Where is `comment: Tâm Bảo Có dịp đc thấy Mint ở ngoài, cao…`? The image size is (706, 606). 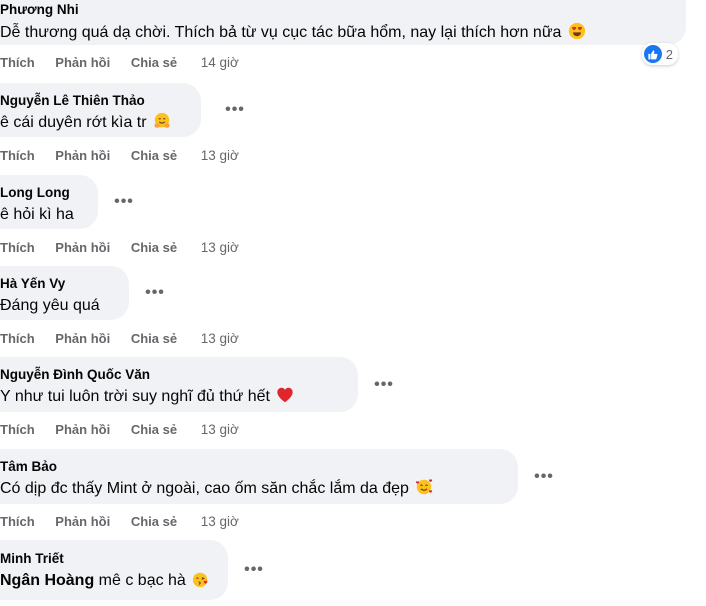 comment: Tâm Bảo Có dịp đc thấy Mint ở ngoài, cao… is located at coordinates (276, 489).